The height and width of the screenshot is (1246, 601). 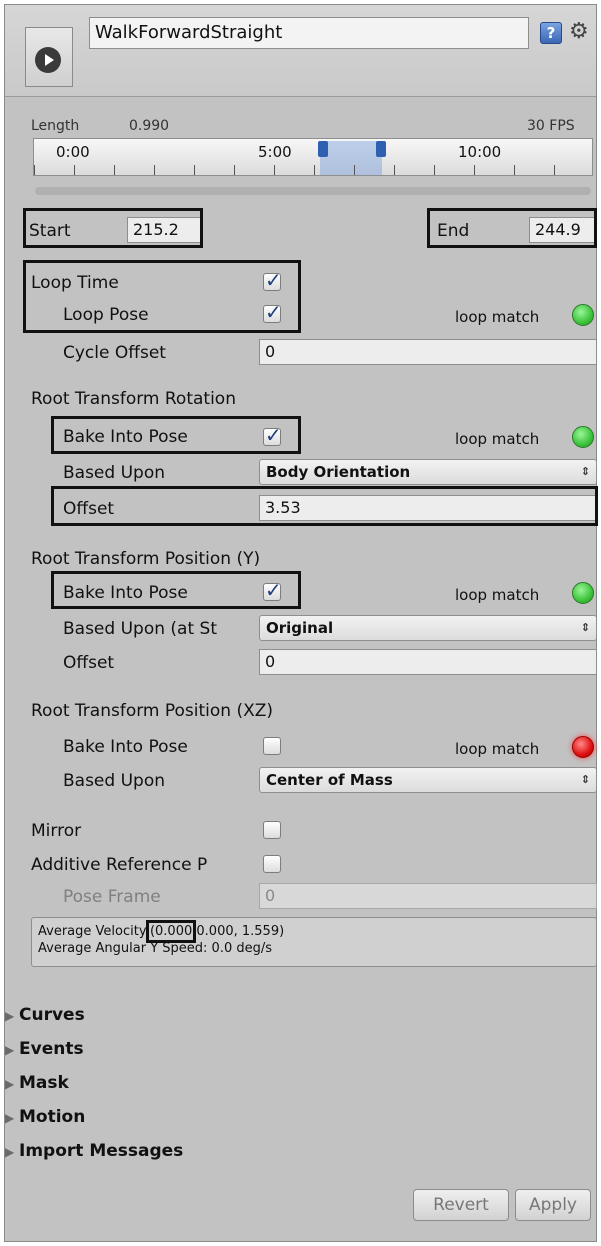 I want to click on end-highlight, so click(x=512, y=228).